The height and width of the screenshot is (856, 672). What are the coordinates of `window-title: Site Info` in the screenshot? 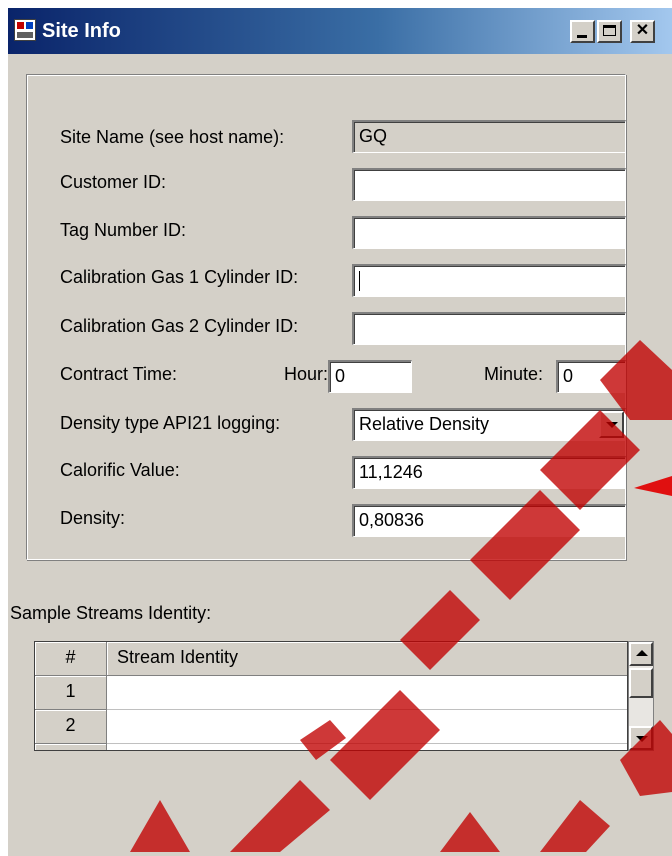 It's located at (81, 31).